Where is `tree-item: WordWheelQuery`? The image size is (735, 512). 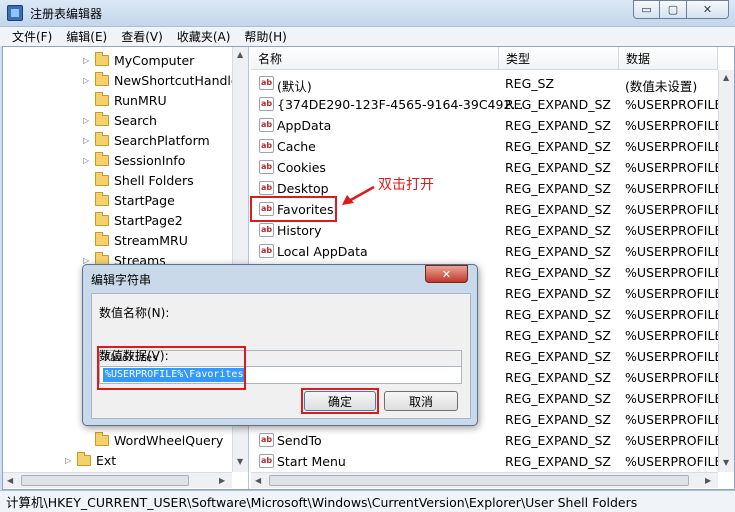 tree-item: WordWheelQuery is located at coordinates (153, 440).